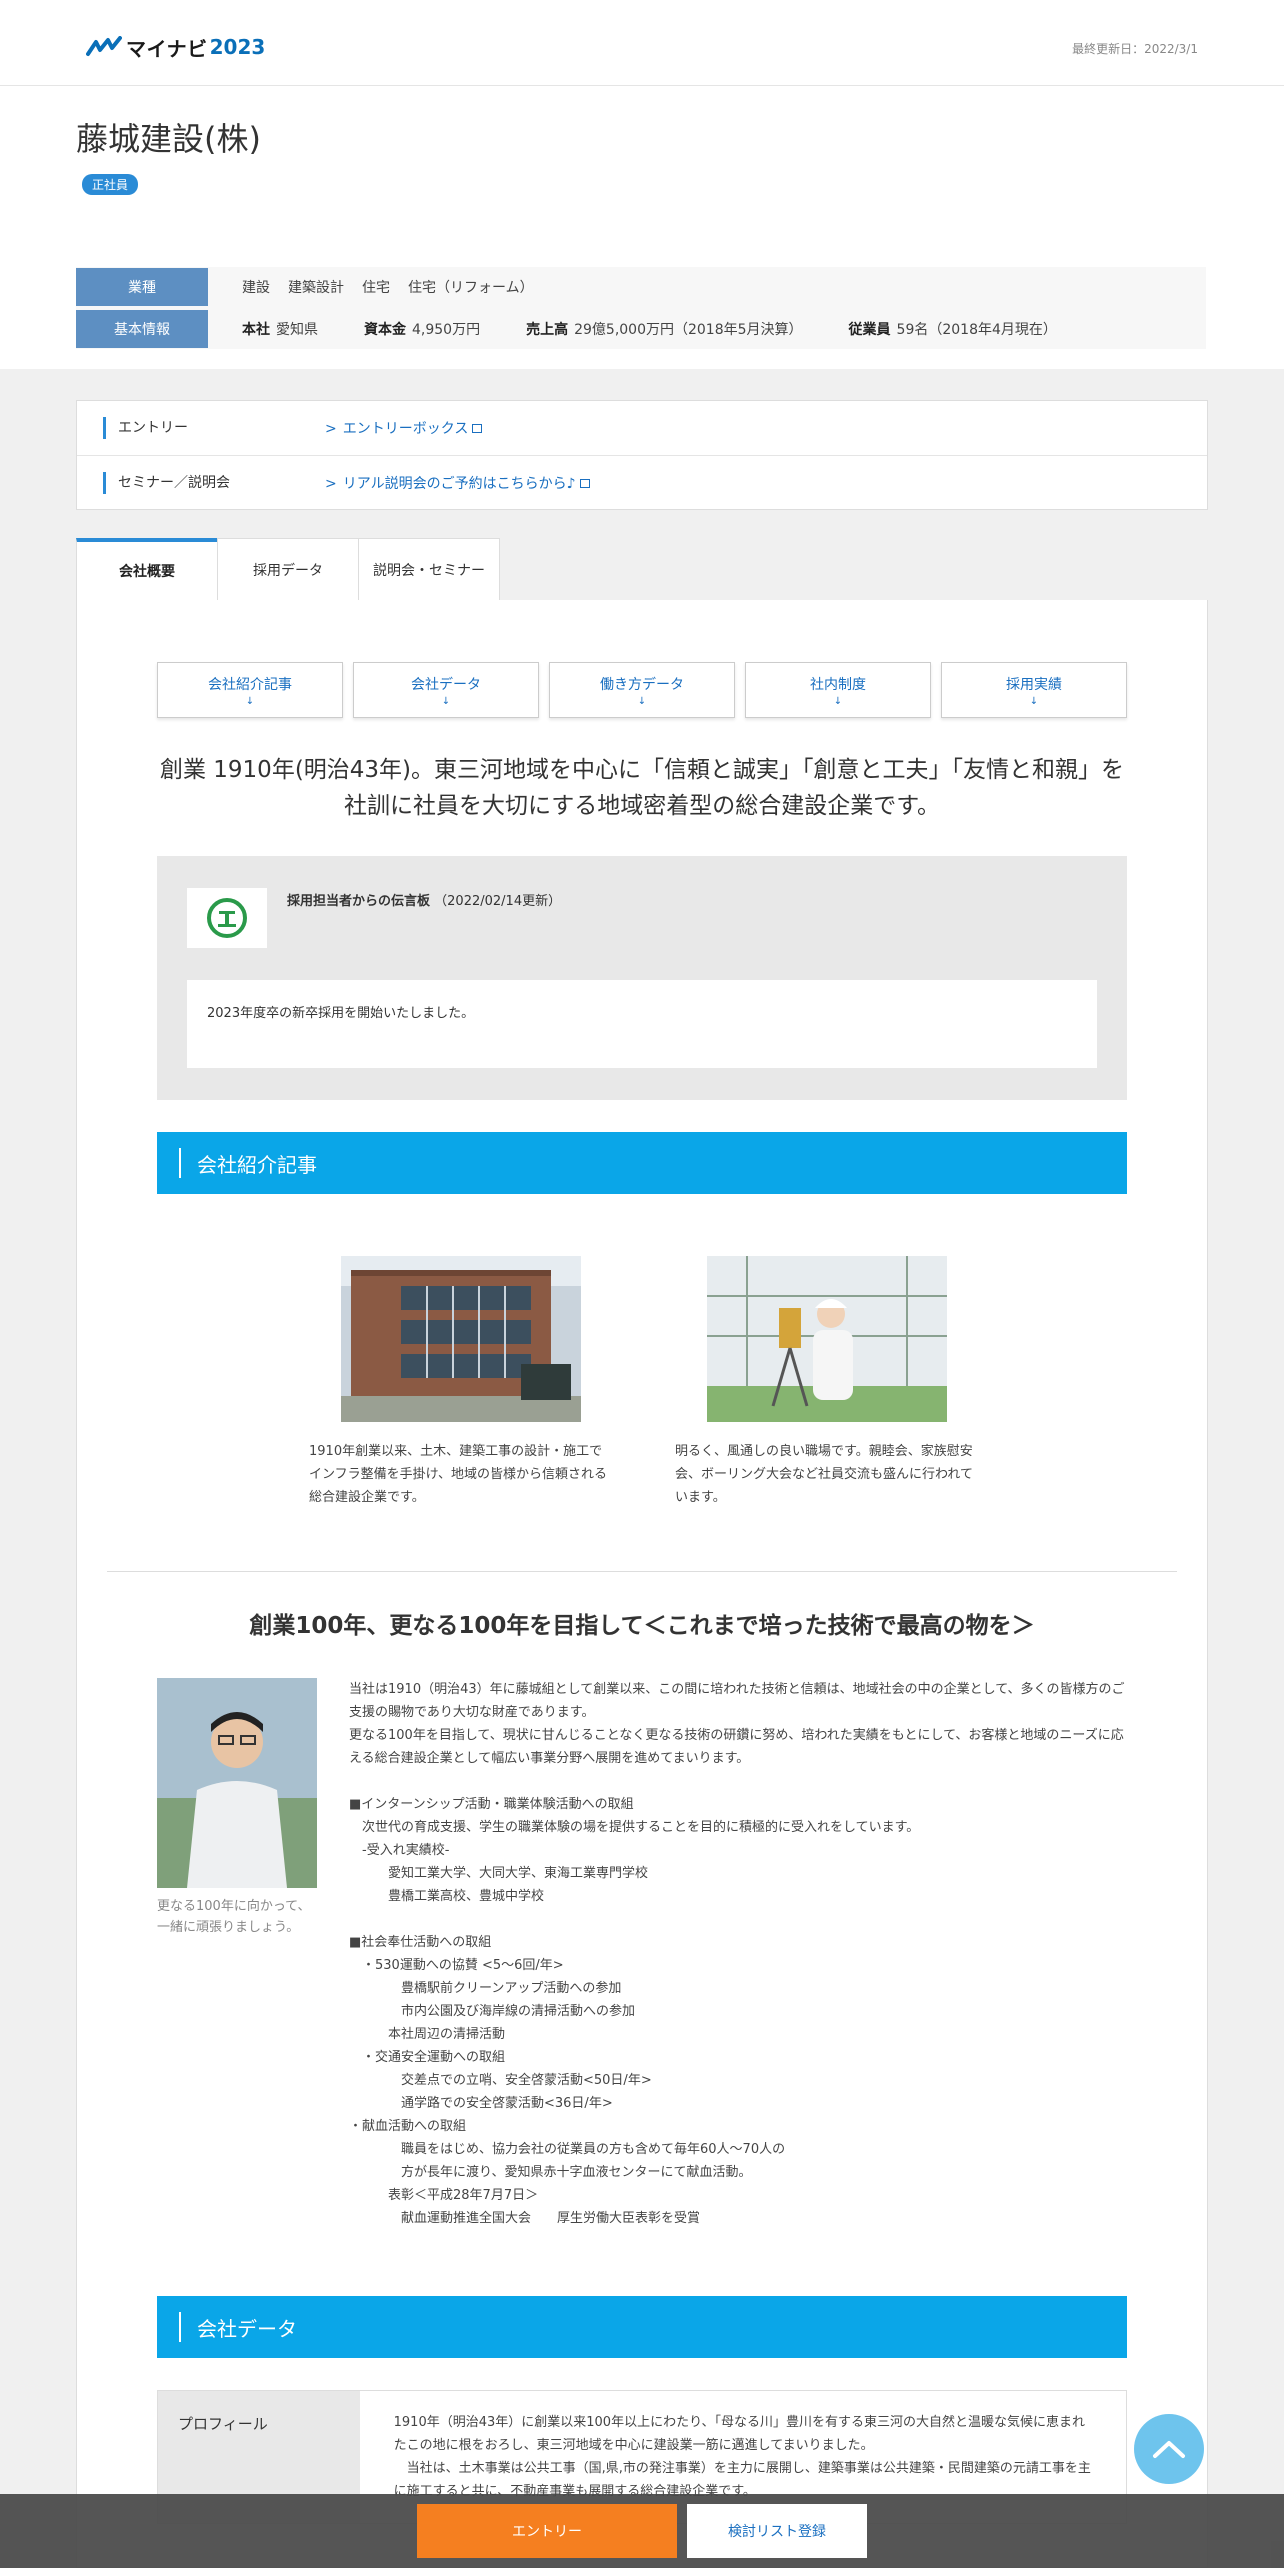 The width and height of the screenshot is (1284, 2568). I want to click on message-board-body: 2023年度卒の新卒採用を開始いたしました。, so click(642, 1024).